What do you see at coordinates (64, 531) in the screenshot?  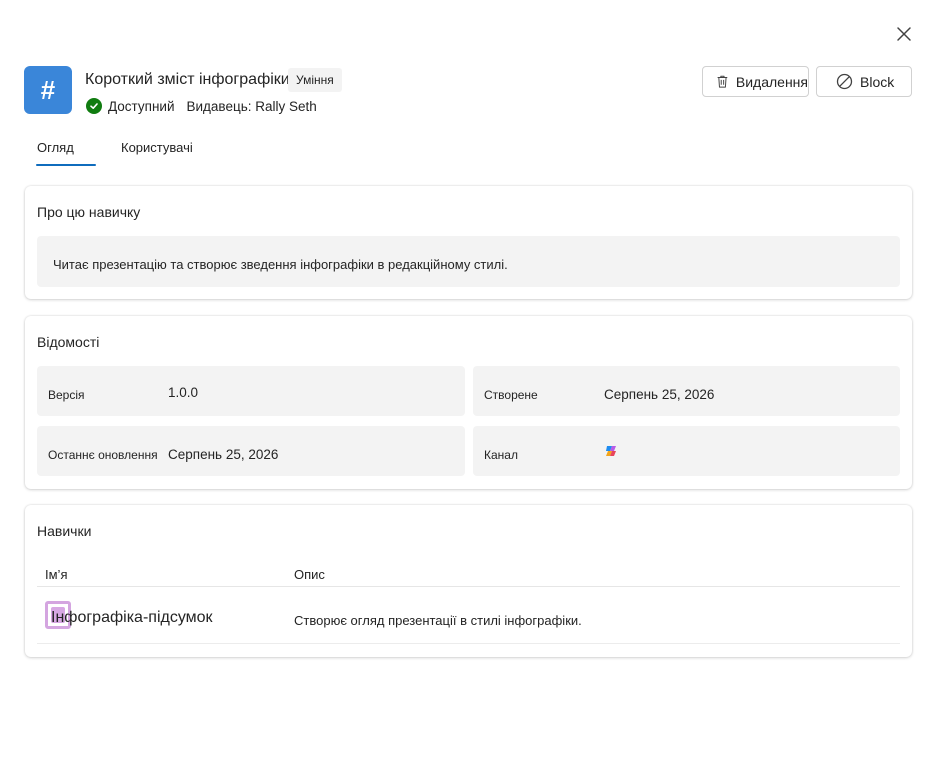 I see `skills-title: Навички` at bounding box center [64, 531].